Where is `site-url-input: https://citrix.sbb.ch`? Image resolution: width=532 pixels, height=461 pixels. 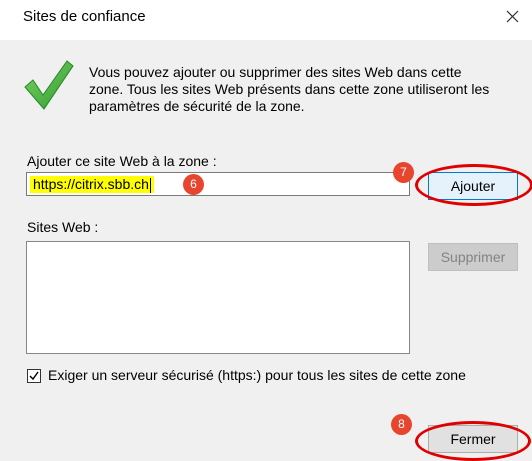 site-url-input: https://citrix.sbb.ch is located at coordinates (218, 184).